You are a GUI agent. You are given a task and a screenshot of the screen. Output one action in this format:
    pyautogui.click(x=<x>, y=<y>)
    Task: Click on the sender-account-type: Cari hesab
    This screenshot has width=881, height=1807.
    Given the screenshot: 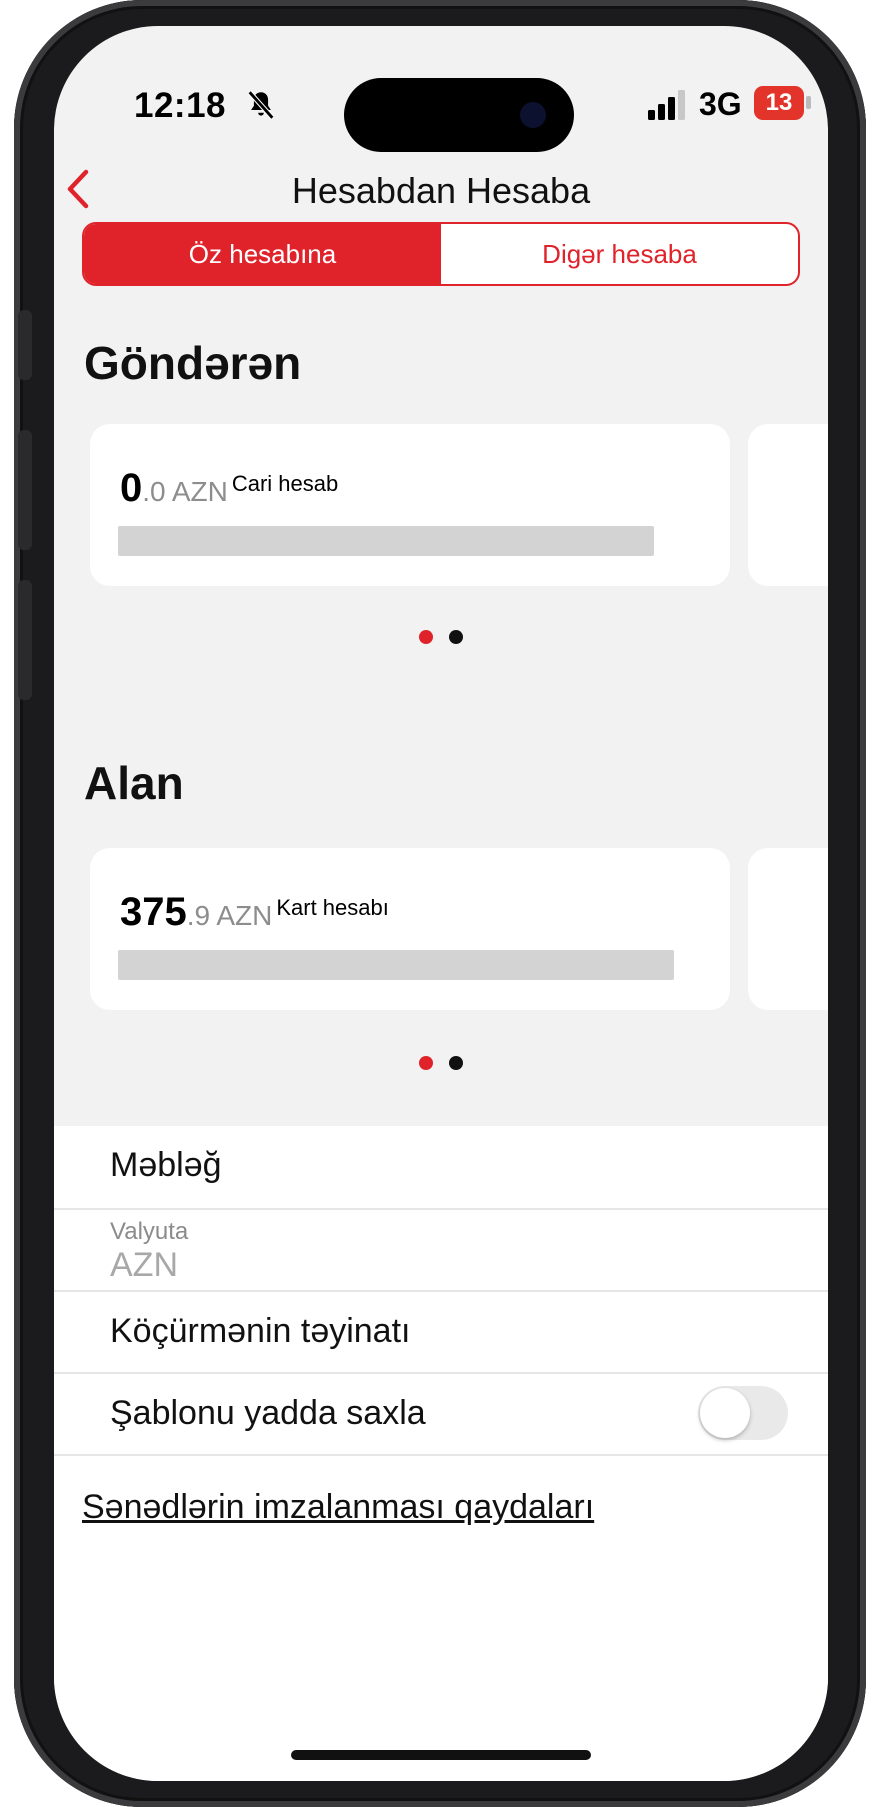 What is the action you would take?
    pyautogui.click(x=285, y=483)
    